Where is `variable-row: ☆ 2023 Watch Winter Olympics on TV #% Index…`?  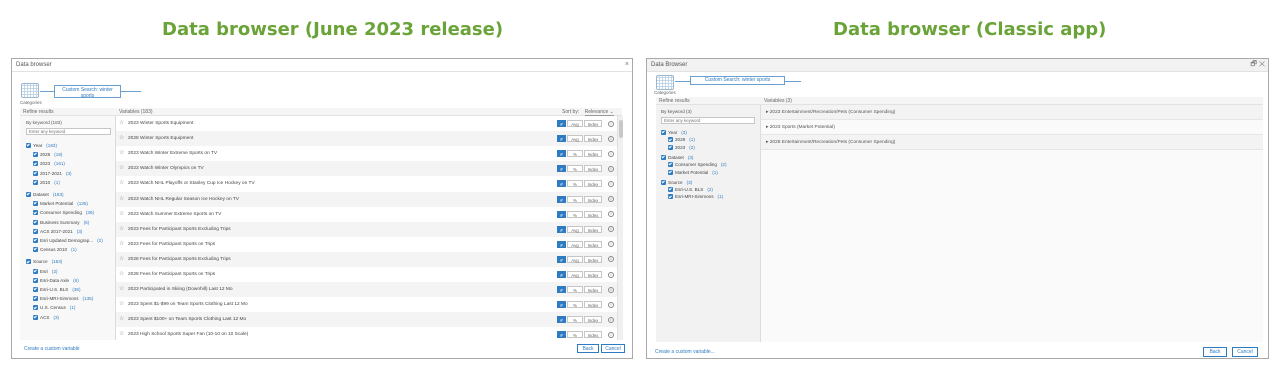 variable-row: ☆ 2023 Watch Winter Olympics on TV #% Index… is located at coordinates (367, 169).